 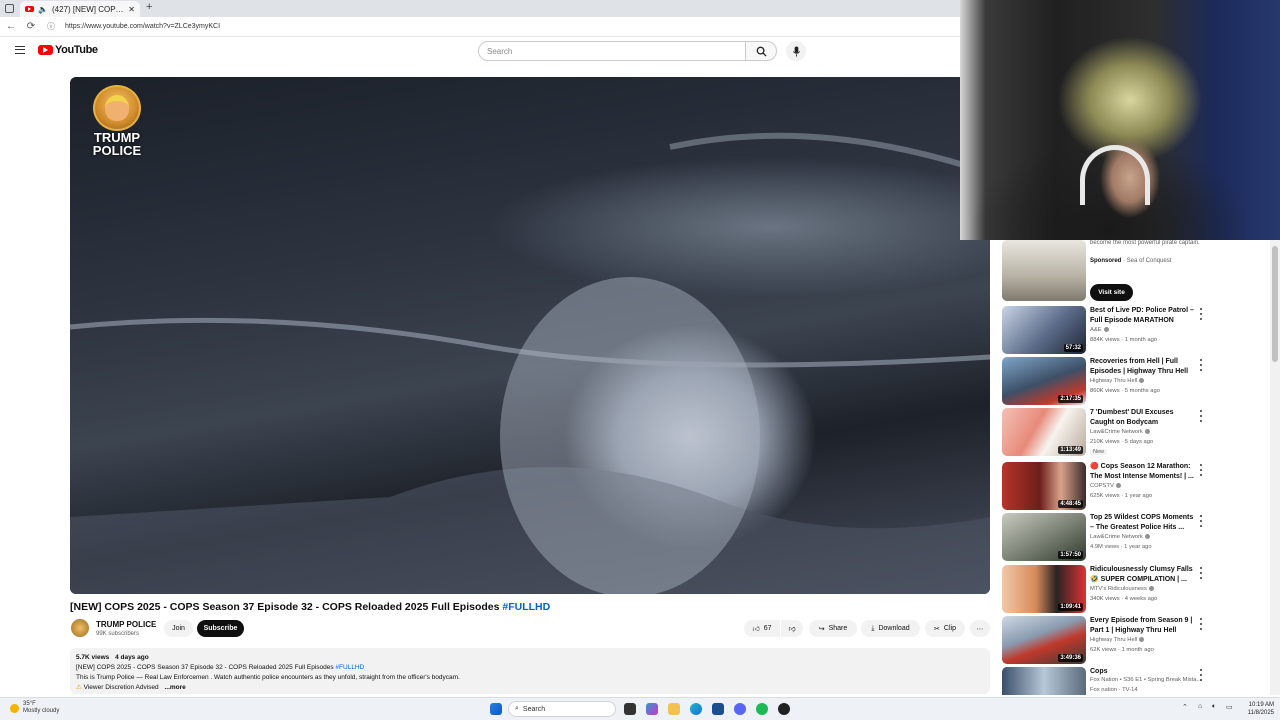 I want to click on show-more-link: ...more, so click(x=174, y=687).